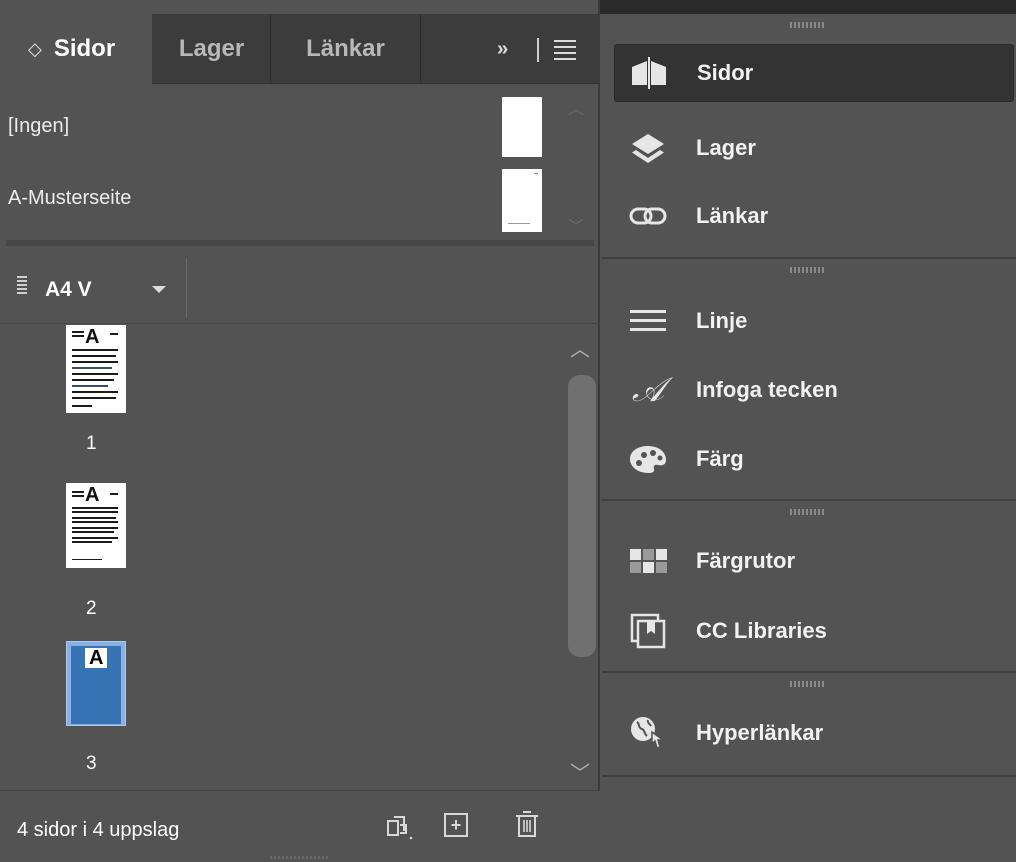  Describe the element at coordinates (720, 458) in the screenshot. I see `dock-item-label: Färg` at that location.